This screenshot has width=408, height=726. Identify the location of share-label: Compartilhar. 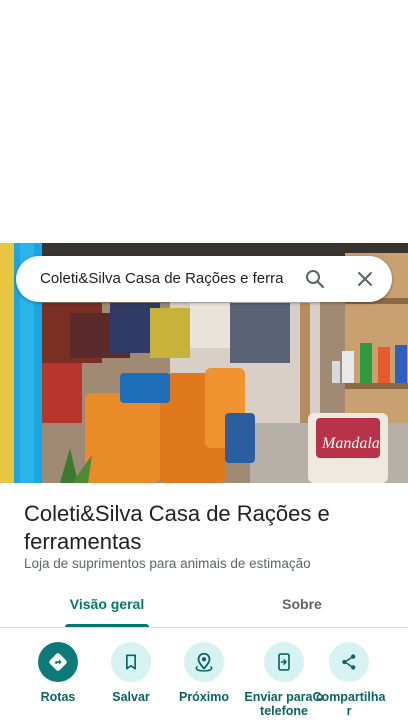
(349, 704).